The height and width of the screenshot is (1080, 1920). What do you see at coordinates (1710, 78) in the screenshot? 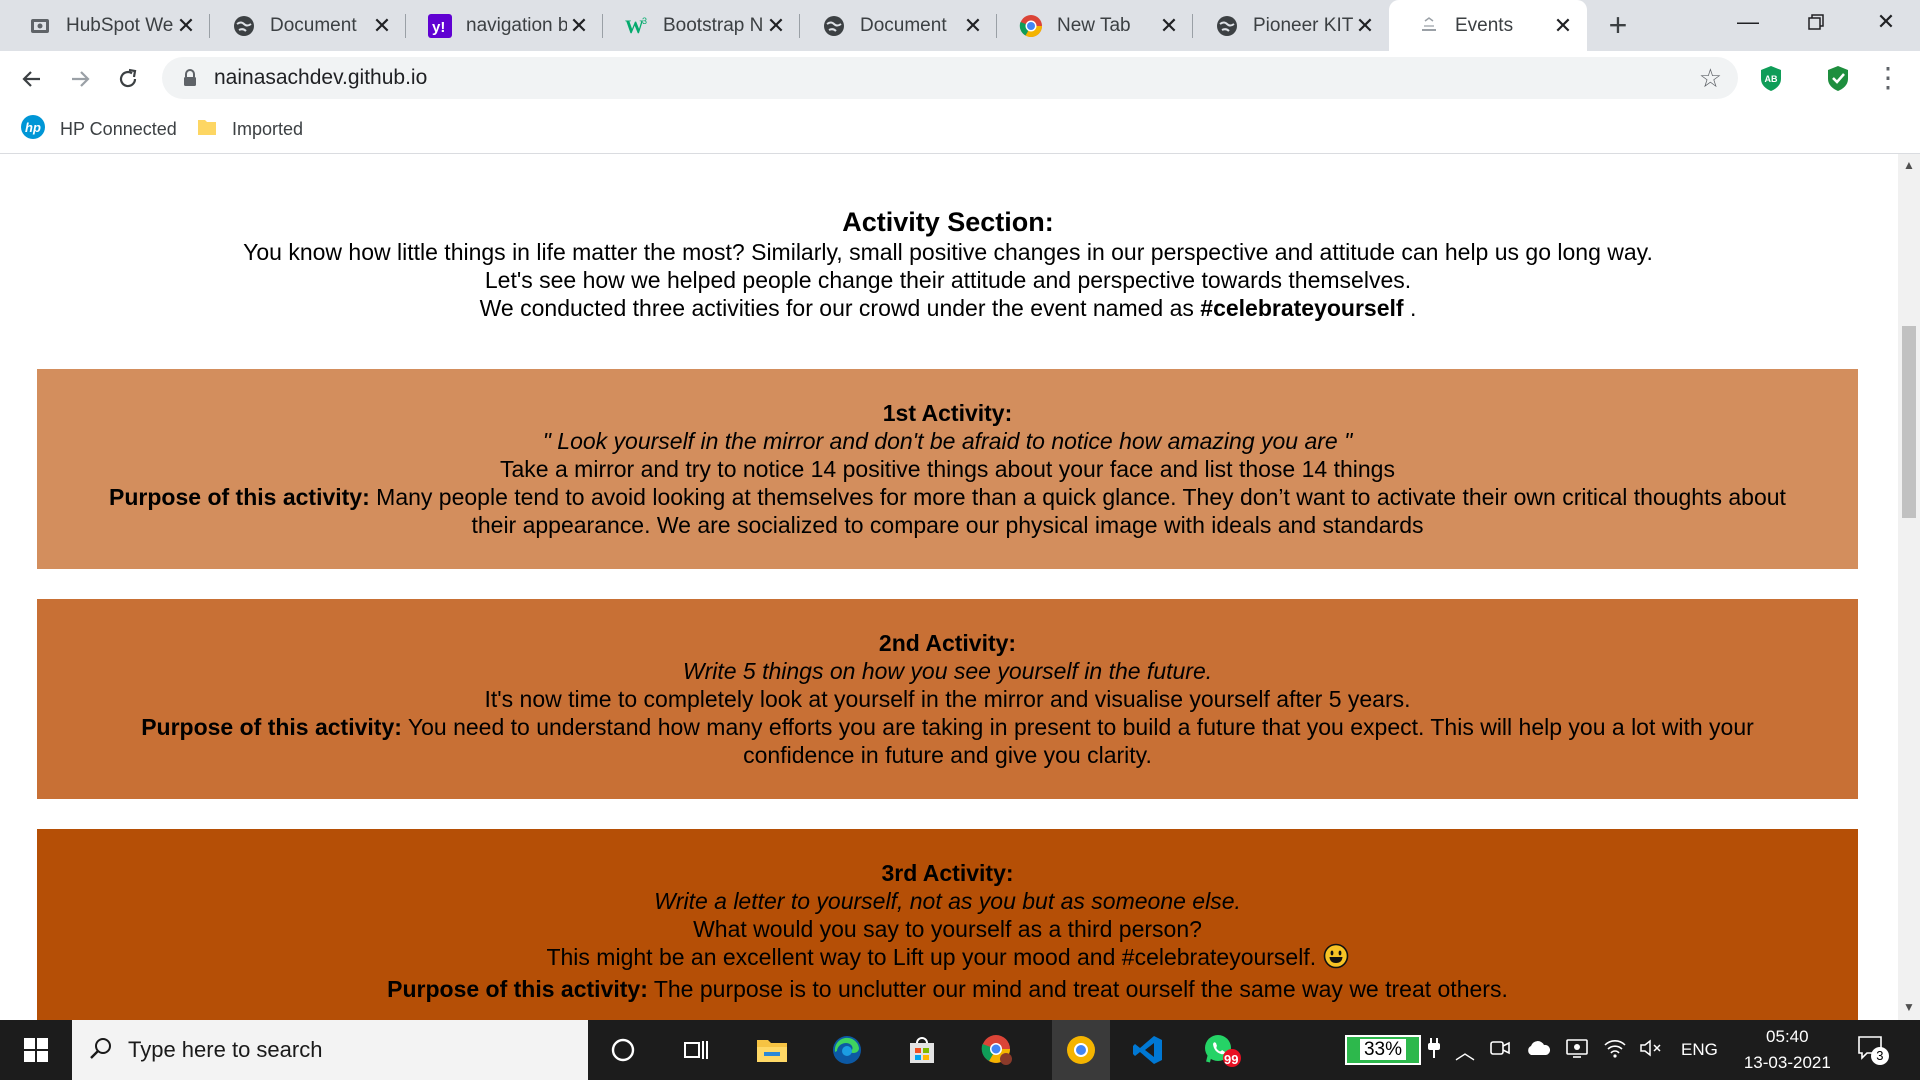
I see `bookmark-star-icon: ☆` at bounding box center [1710, 78].